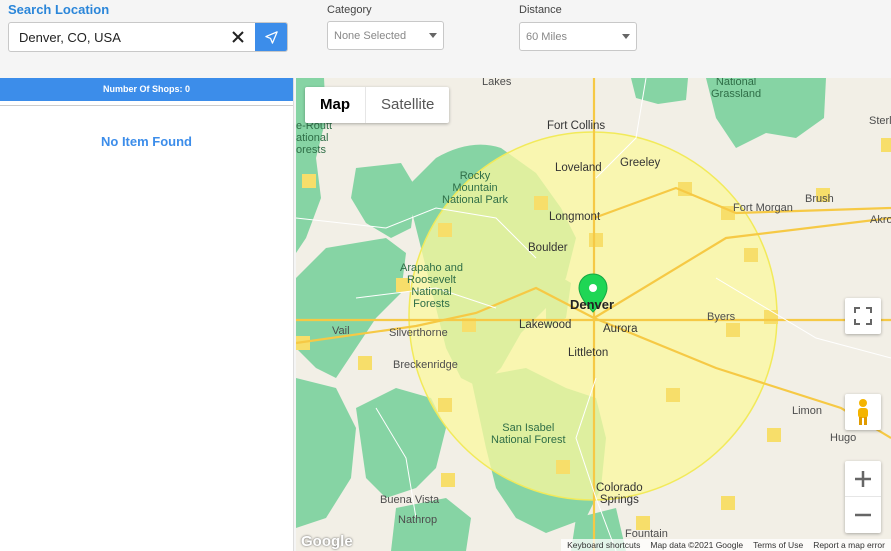 This screenshot has height=551, width=891. Describe the element at coordinates (603, 545) in the screenshot. I see `keyboard-shortcuts-link: Keyboard shortcuts` at that location.